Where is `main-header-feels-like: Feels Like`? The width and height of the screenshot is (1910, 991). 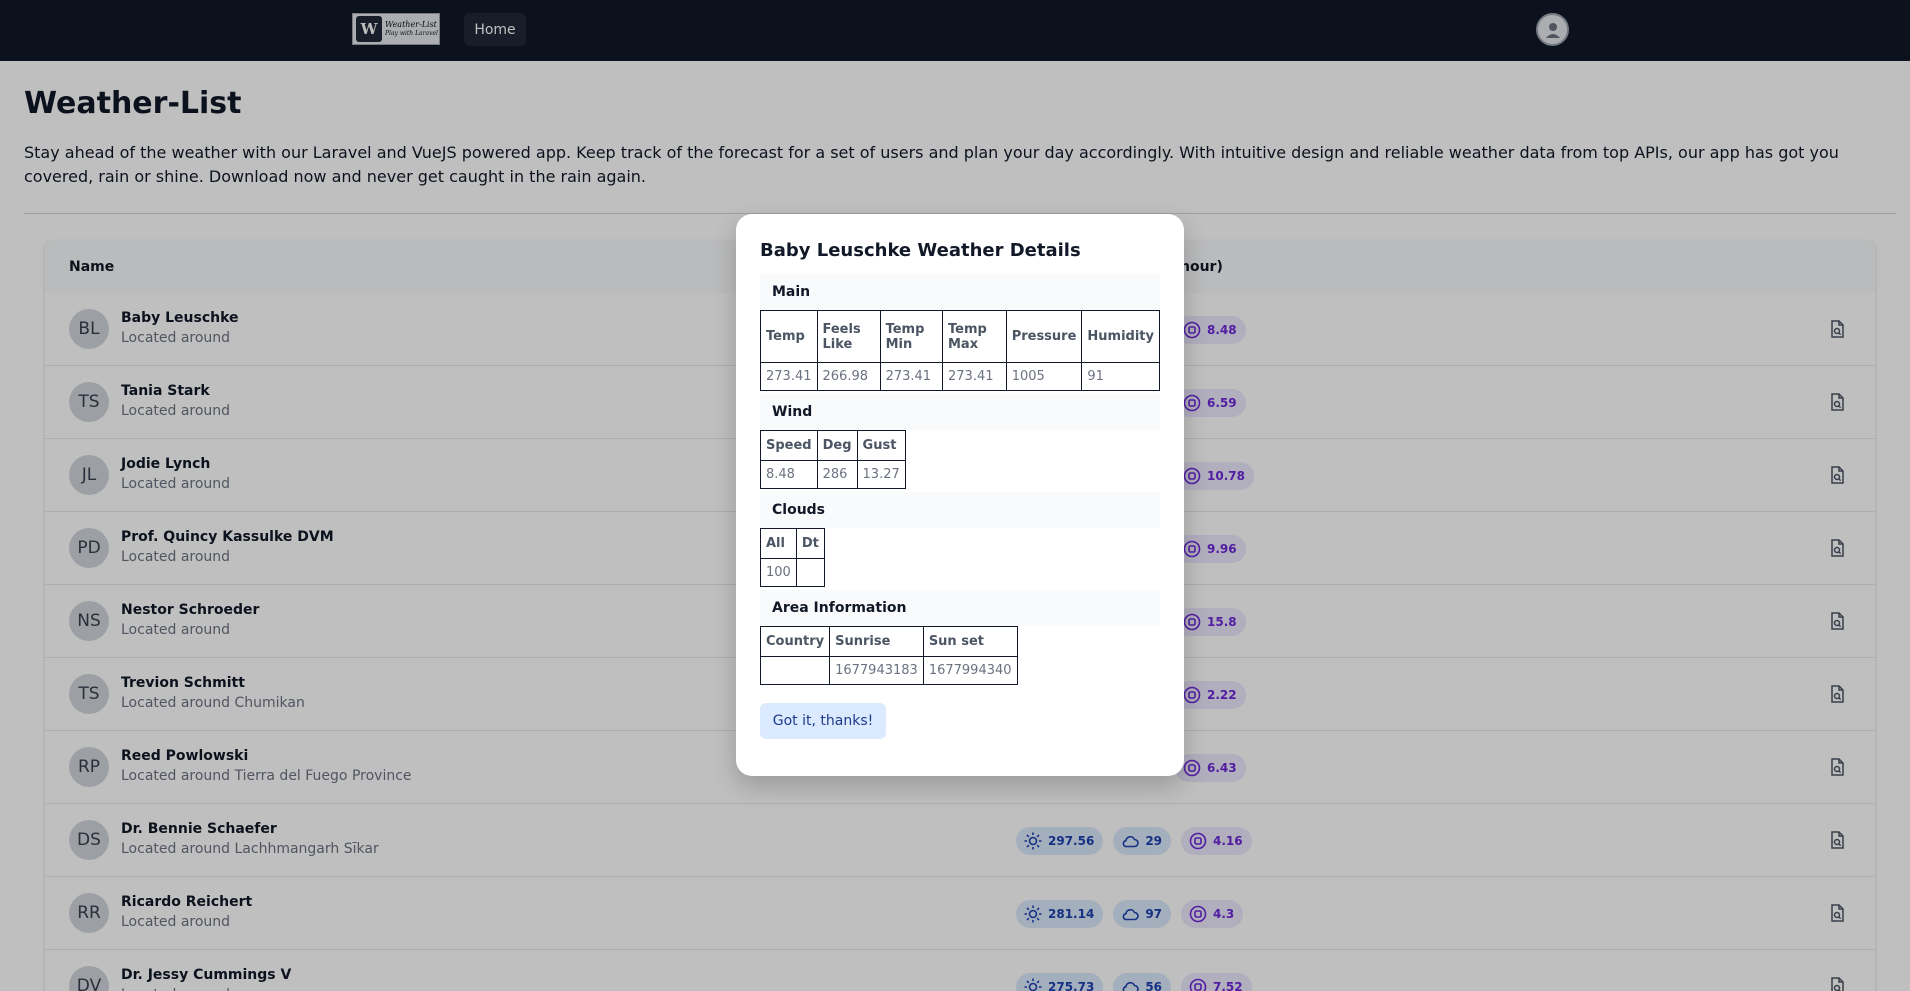 main-header-feels-like: Feels Like is located at coordinates (848, 336).